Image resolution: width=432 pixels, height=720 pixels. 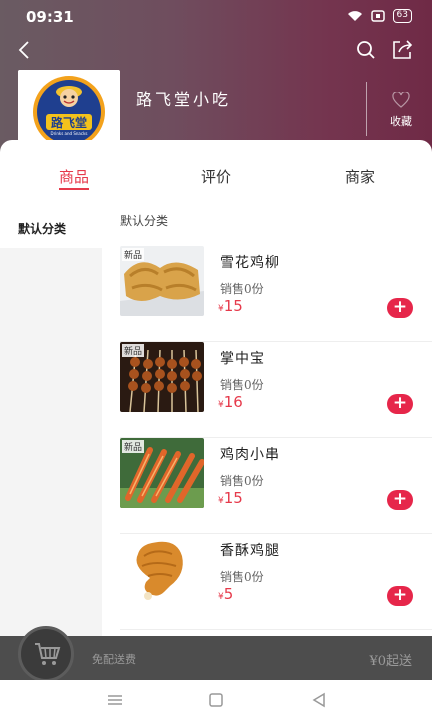 I want to click on back-icon, so click(x=26, y=50).